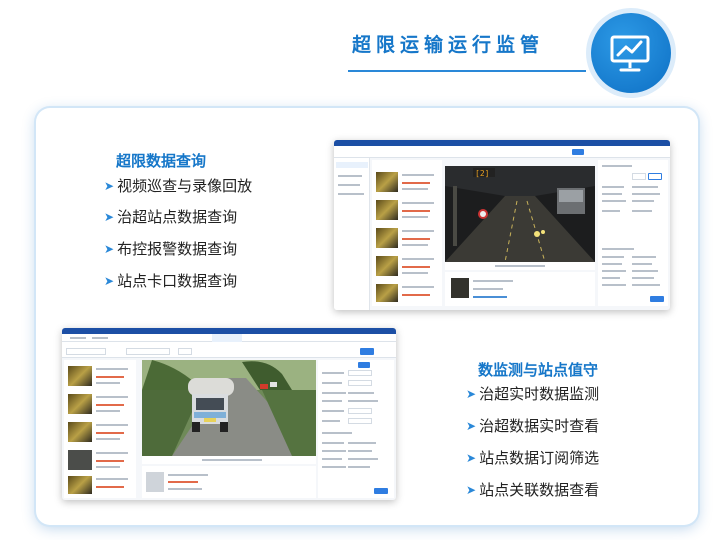 The width and height of the screenshot is (726, 540). I want to click on dashboard-screenshot-bottom, so click(229, 414).